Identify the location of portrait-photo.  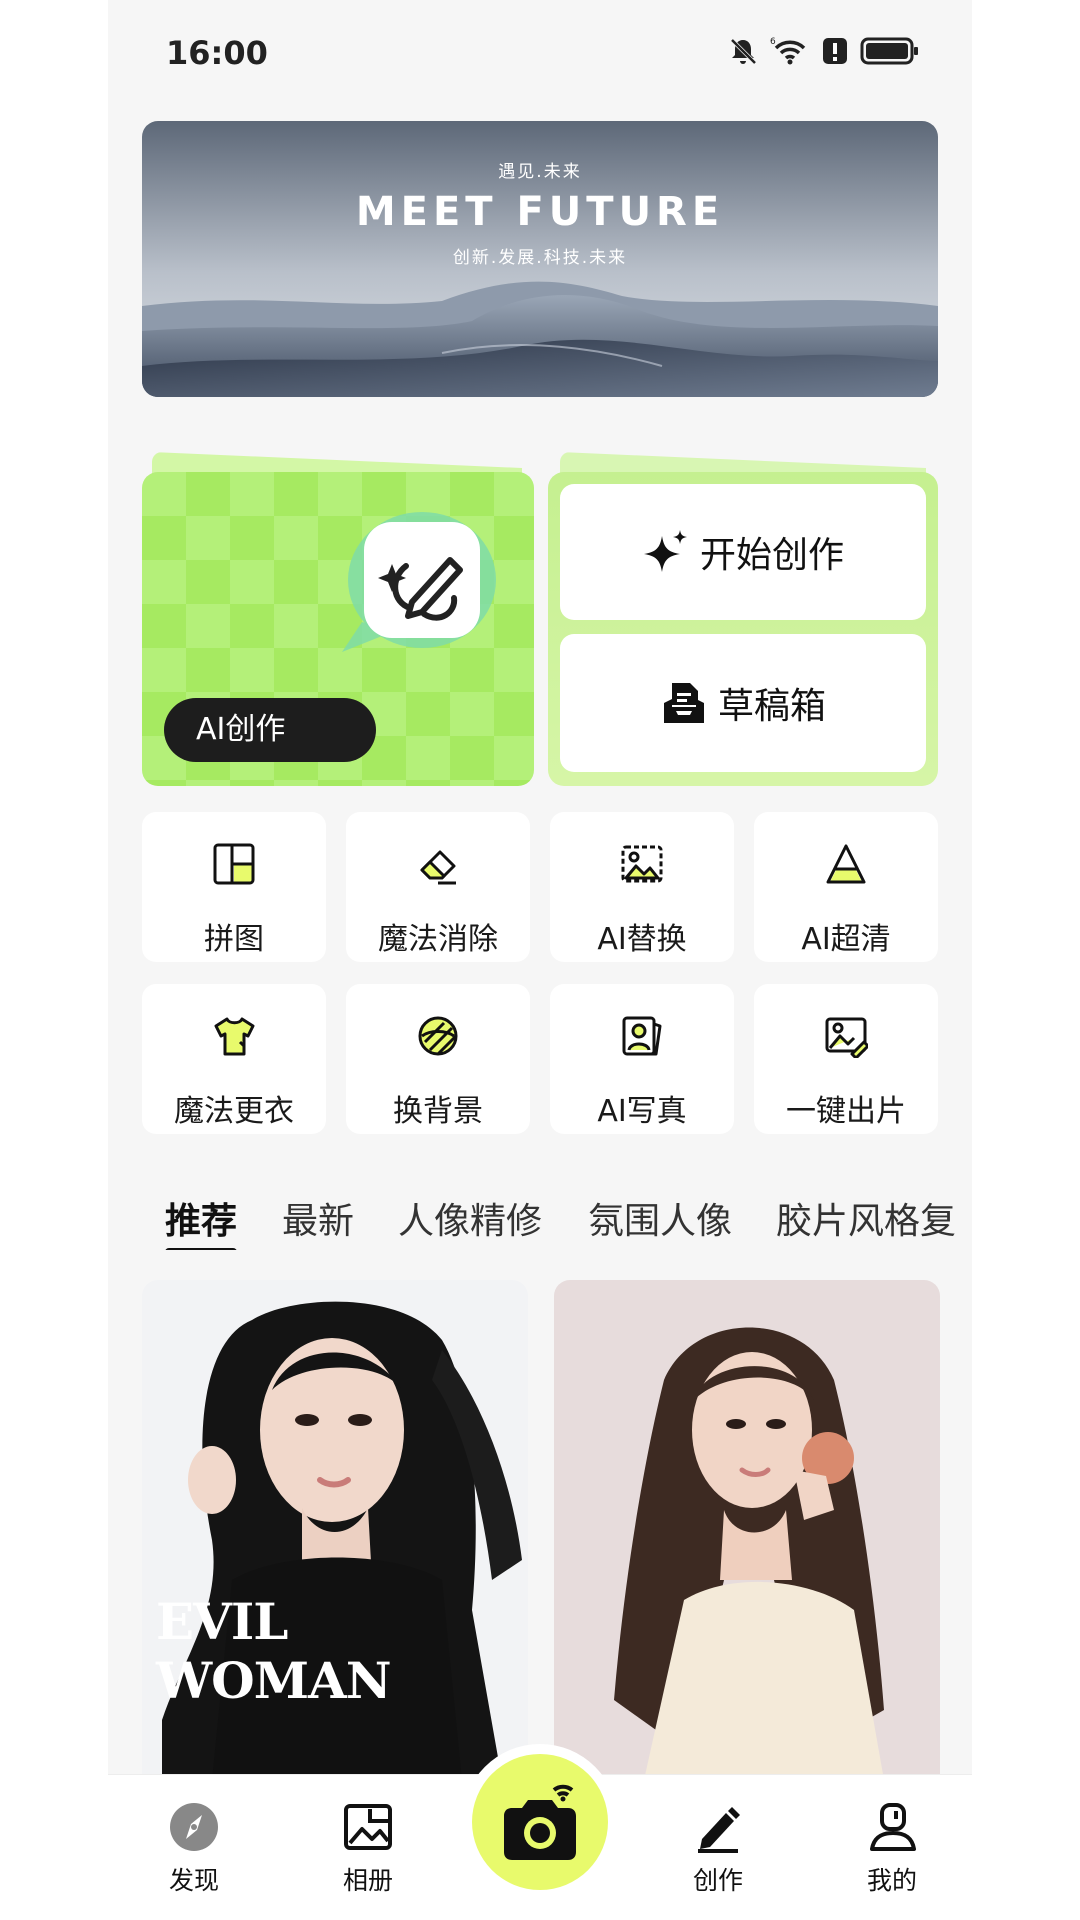
(747, 1530).